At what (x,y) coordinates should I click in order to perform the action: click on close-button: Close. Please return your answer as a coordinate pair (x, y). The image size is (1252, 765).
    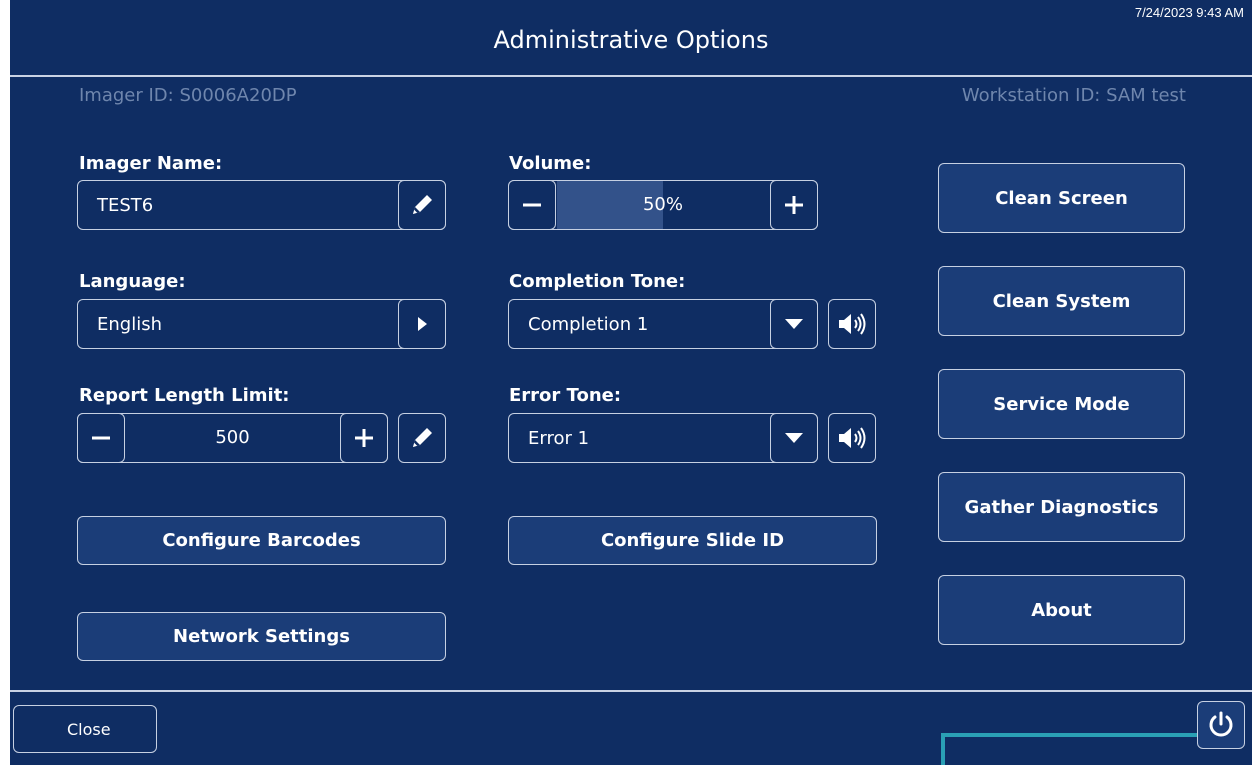
    Looking at the image, I should click on (85, 729).